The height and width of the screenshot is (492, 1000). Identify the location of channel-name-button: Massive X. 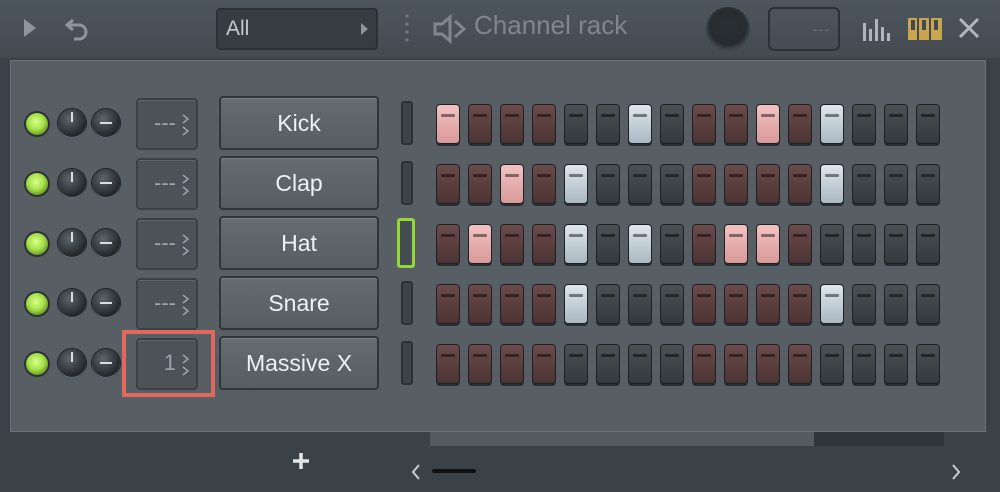
(299, 363).